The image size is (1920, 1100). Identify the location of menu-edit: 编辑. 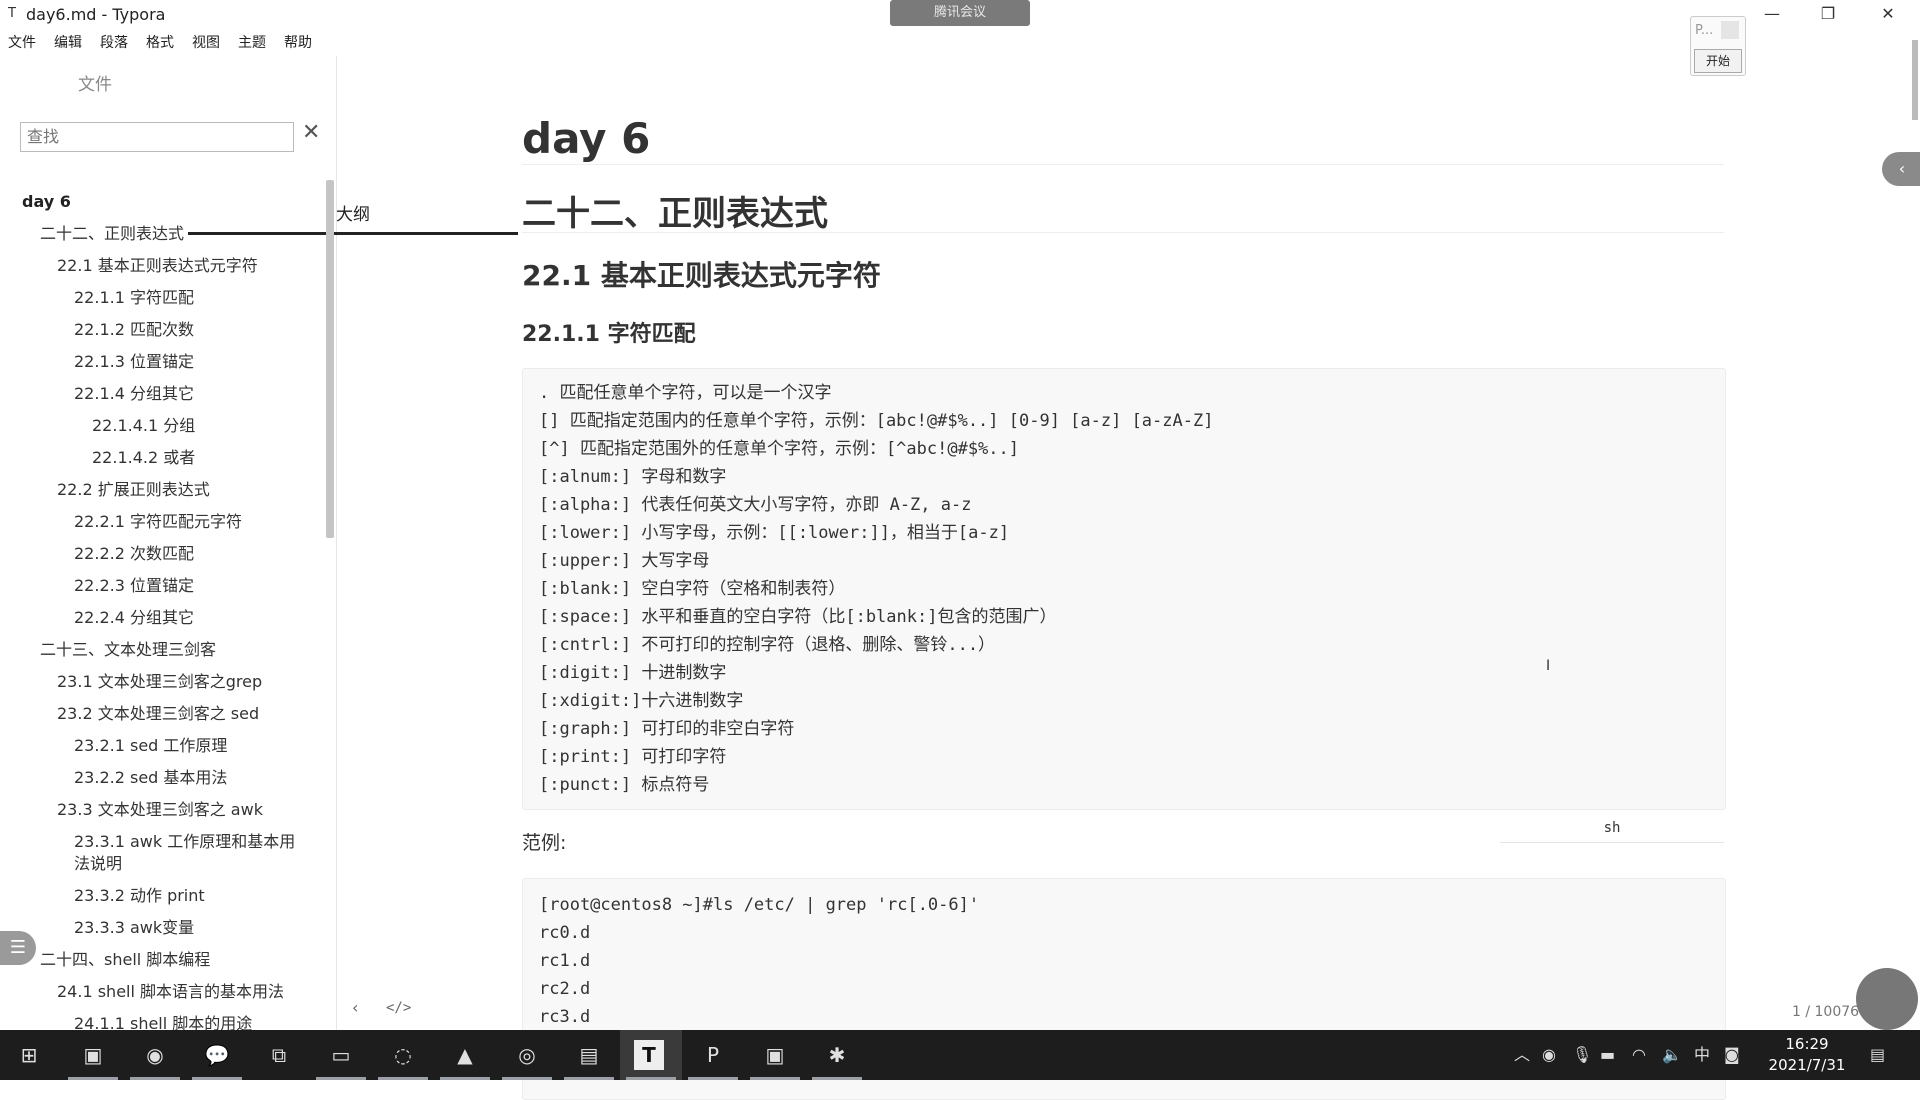
(68, 43).